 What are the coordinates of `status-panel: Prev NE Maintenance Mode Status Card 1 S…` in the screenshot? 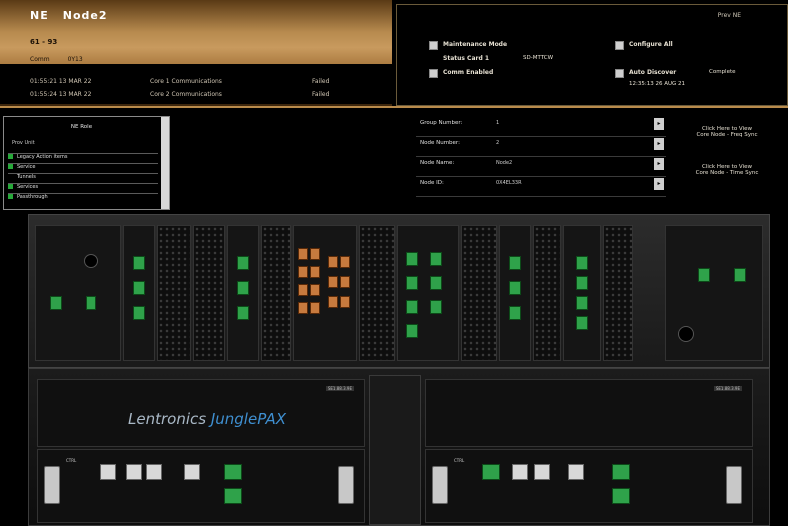 It's located at (592, 55).